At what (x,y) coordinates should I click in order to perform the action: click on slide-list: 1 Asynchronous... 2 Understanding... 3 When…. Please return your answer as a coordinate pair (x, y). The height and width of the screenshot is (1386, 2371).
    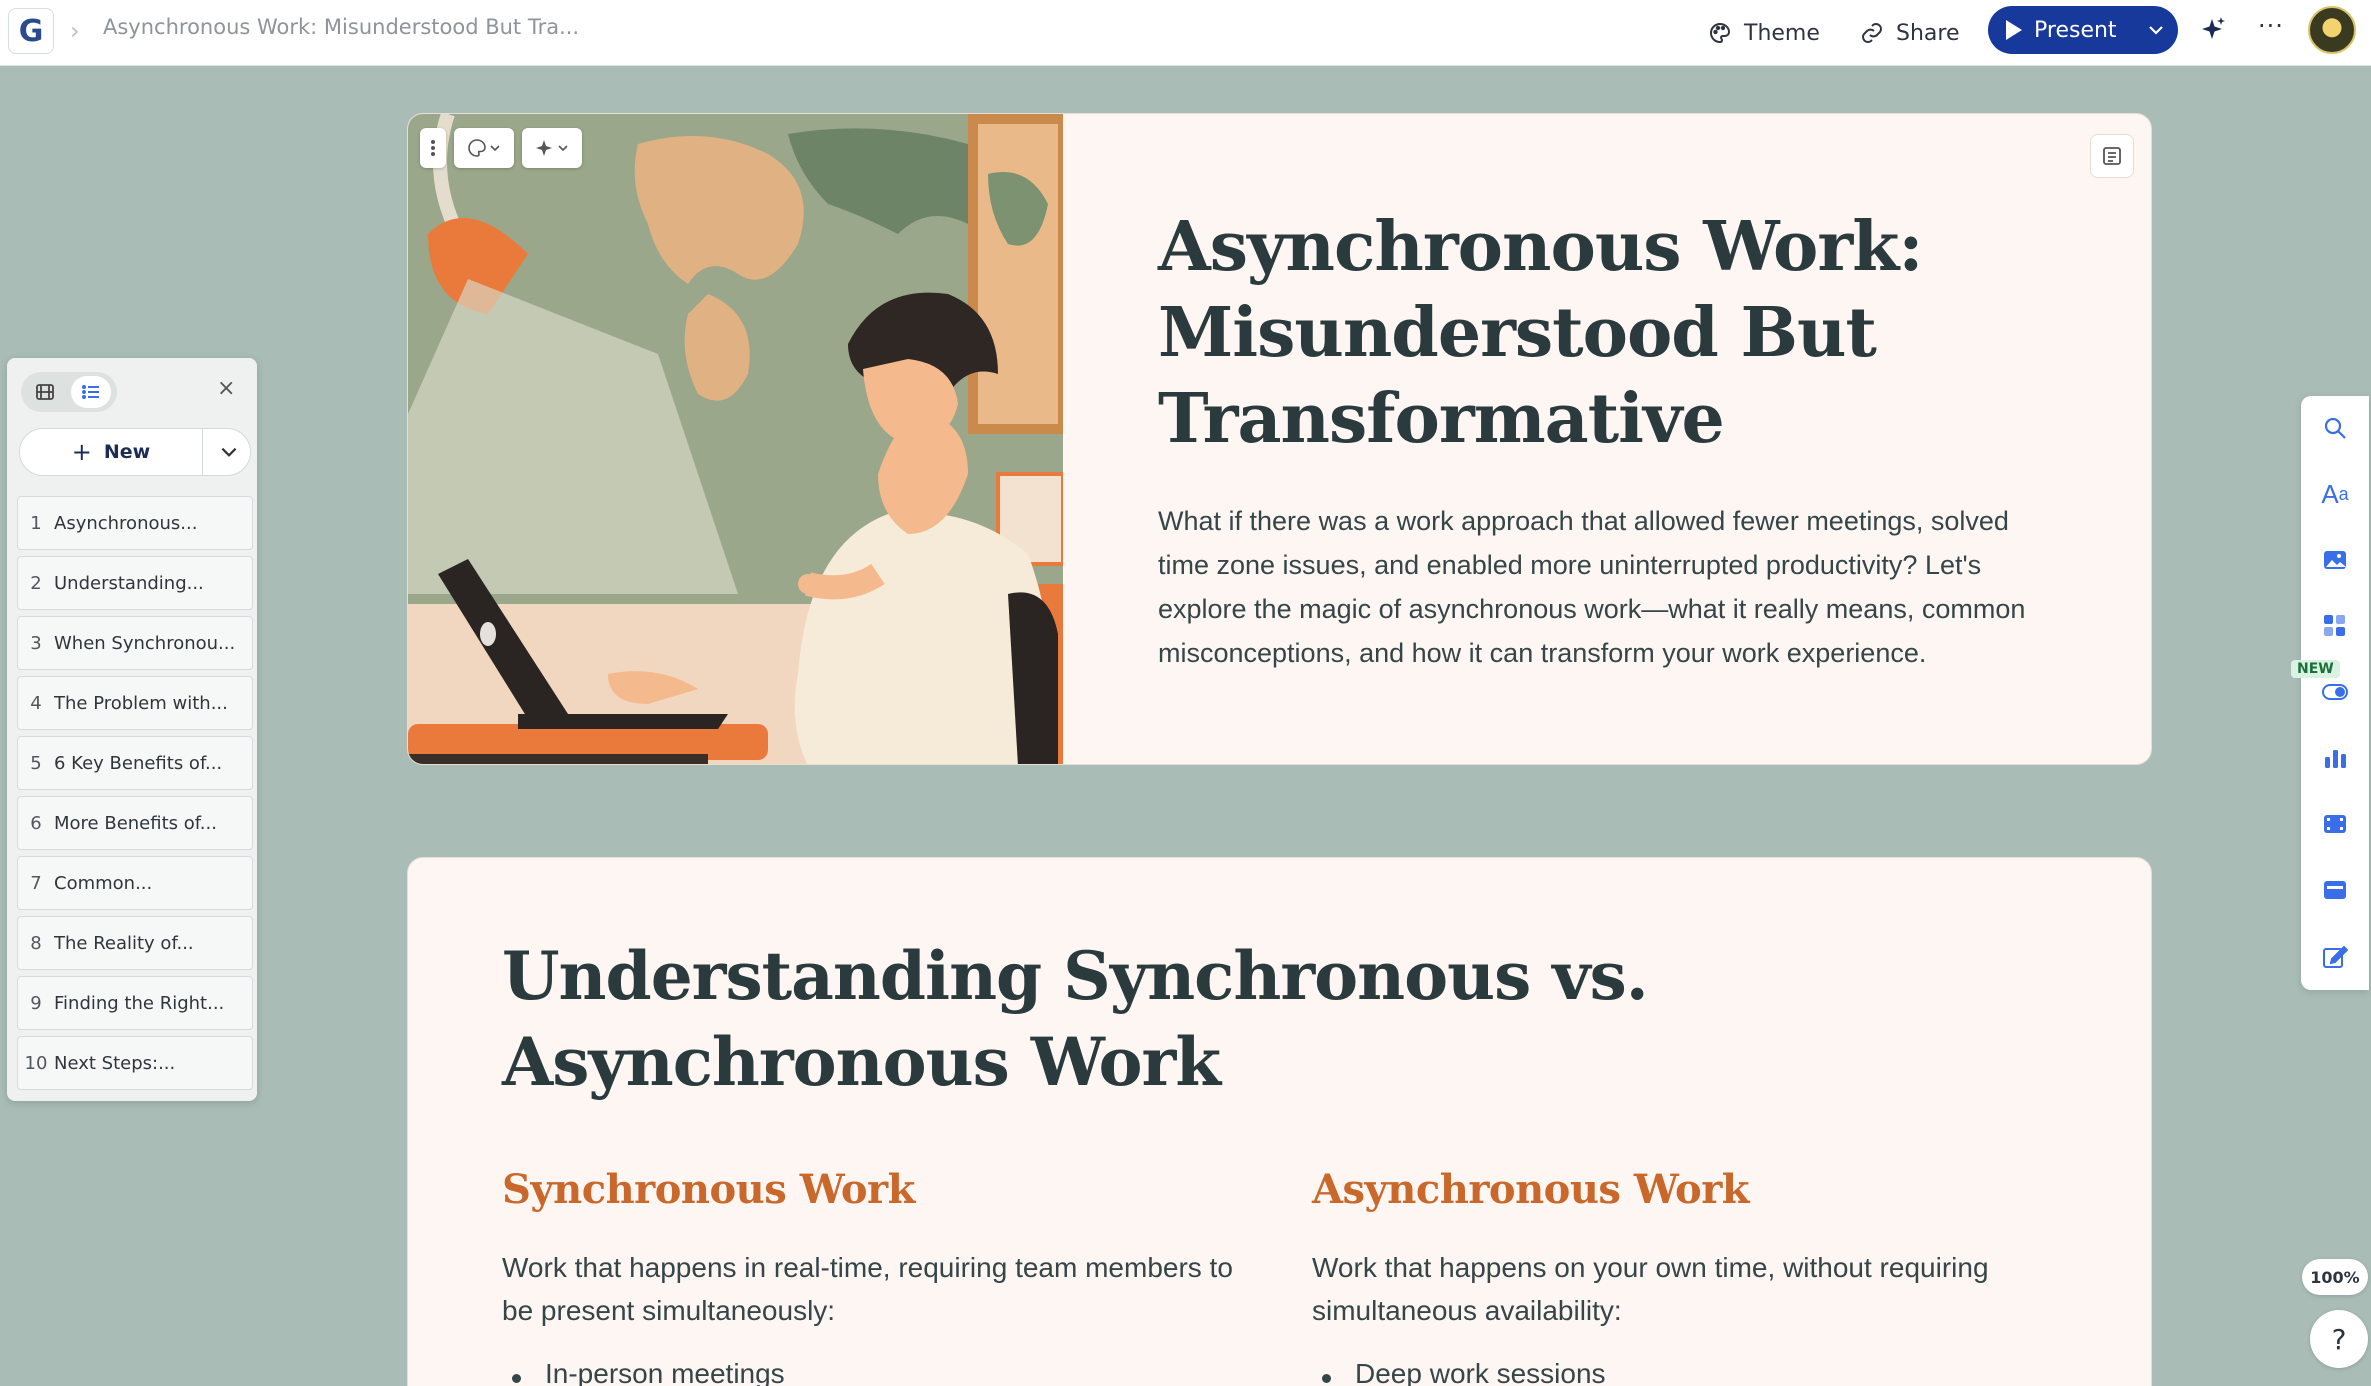
    Looking at the image, I should click on (135, 796).